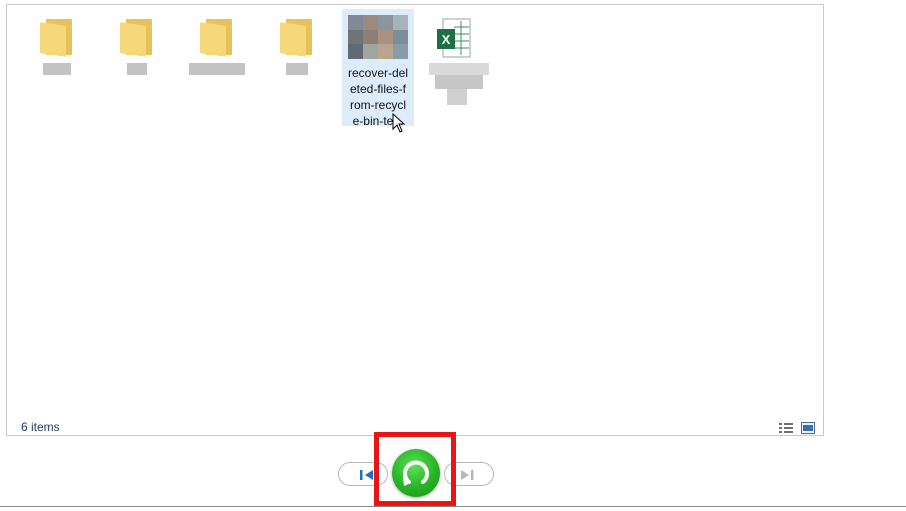 The image size is (906, 511). What do you see at coordinates (454, 38) in the screenshot?
I see `excel-file-icon: X` at bounding box center [454, 38].